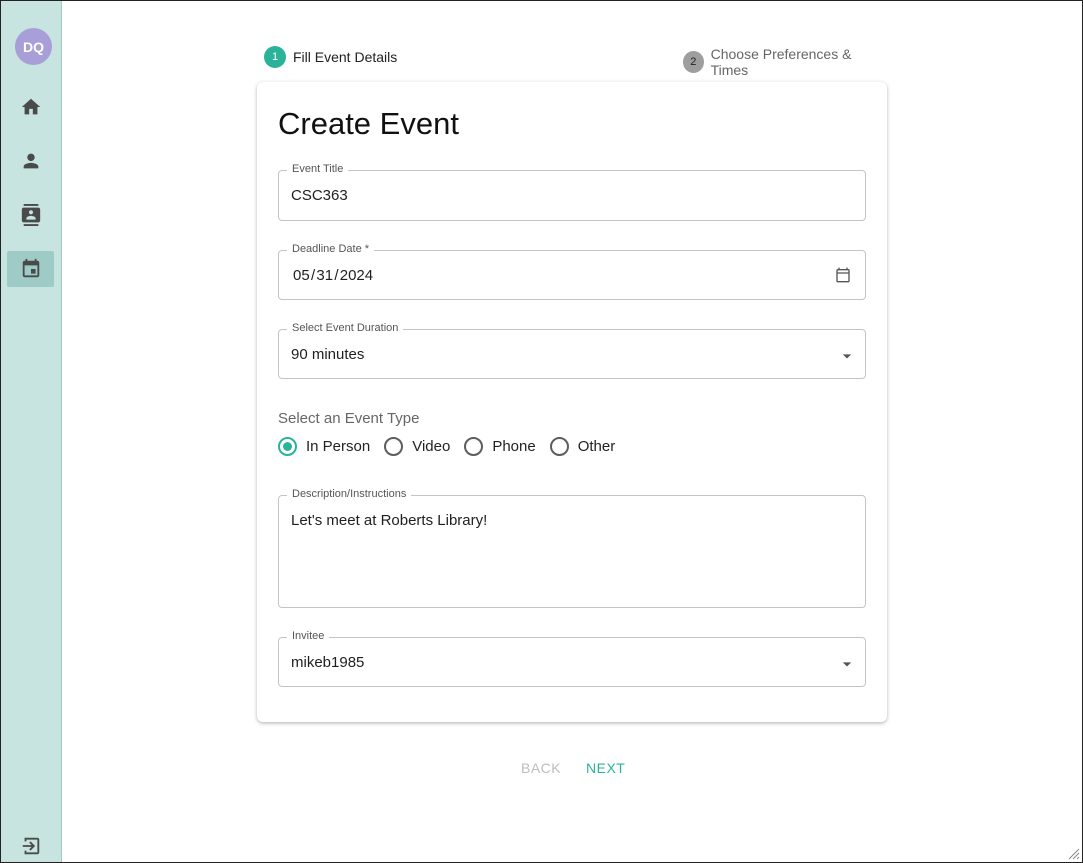  Describe the element at coordinates (431, 446) in the screenshot. I see `radio-label: Video` at that location.